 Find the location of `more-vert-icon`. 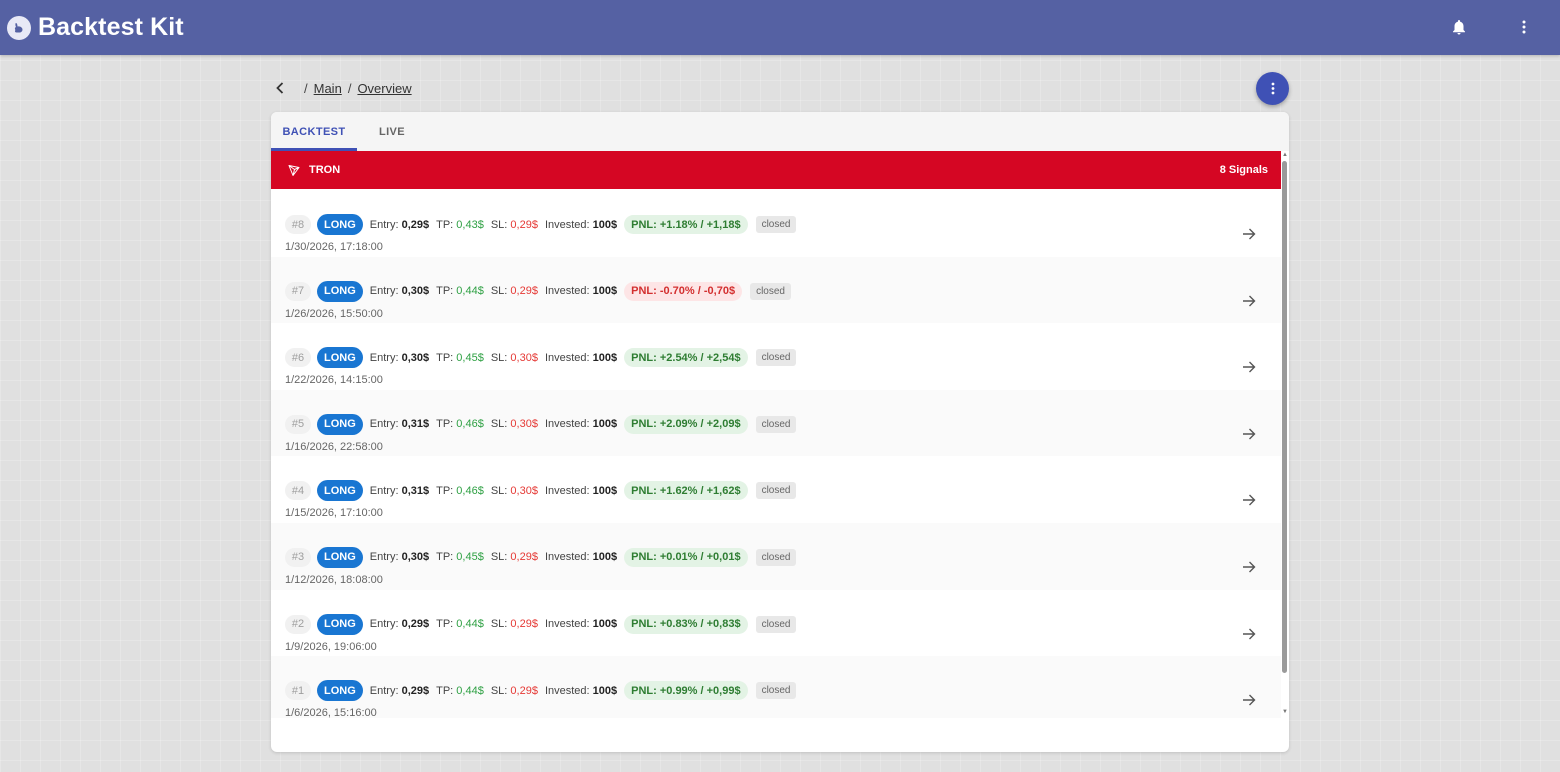

more-vert-icon is located at coordinates (1524, 27).